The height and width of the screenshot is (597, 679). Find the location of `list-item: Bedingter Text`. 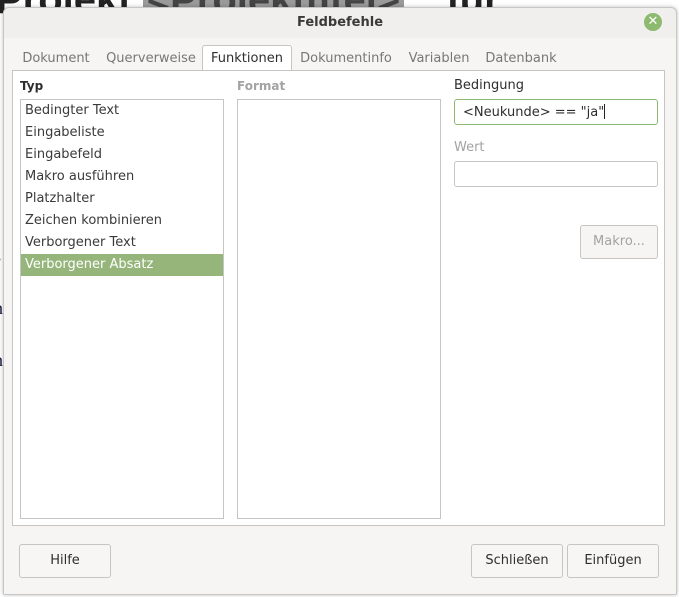

list-item: Bedingter Text is located at coordinates (122, 111).